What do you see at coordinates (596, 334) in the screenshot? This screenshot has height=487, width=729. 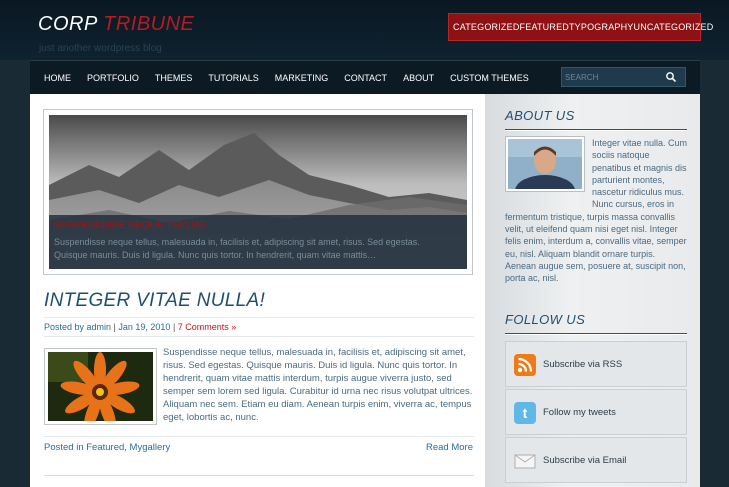 I see `follow-divider` at bounding box center [596, 334].